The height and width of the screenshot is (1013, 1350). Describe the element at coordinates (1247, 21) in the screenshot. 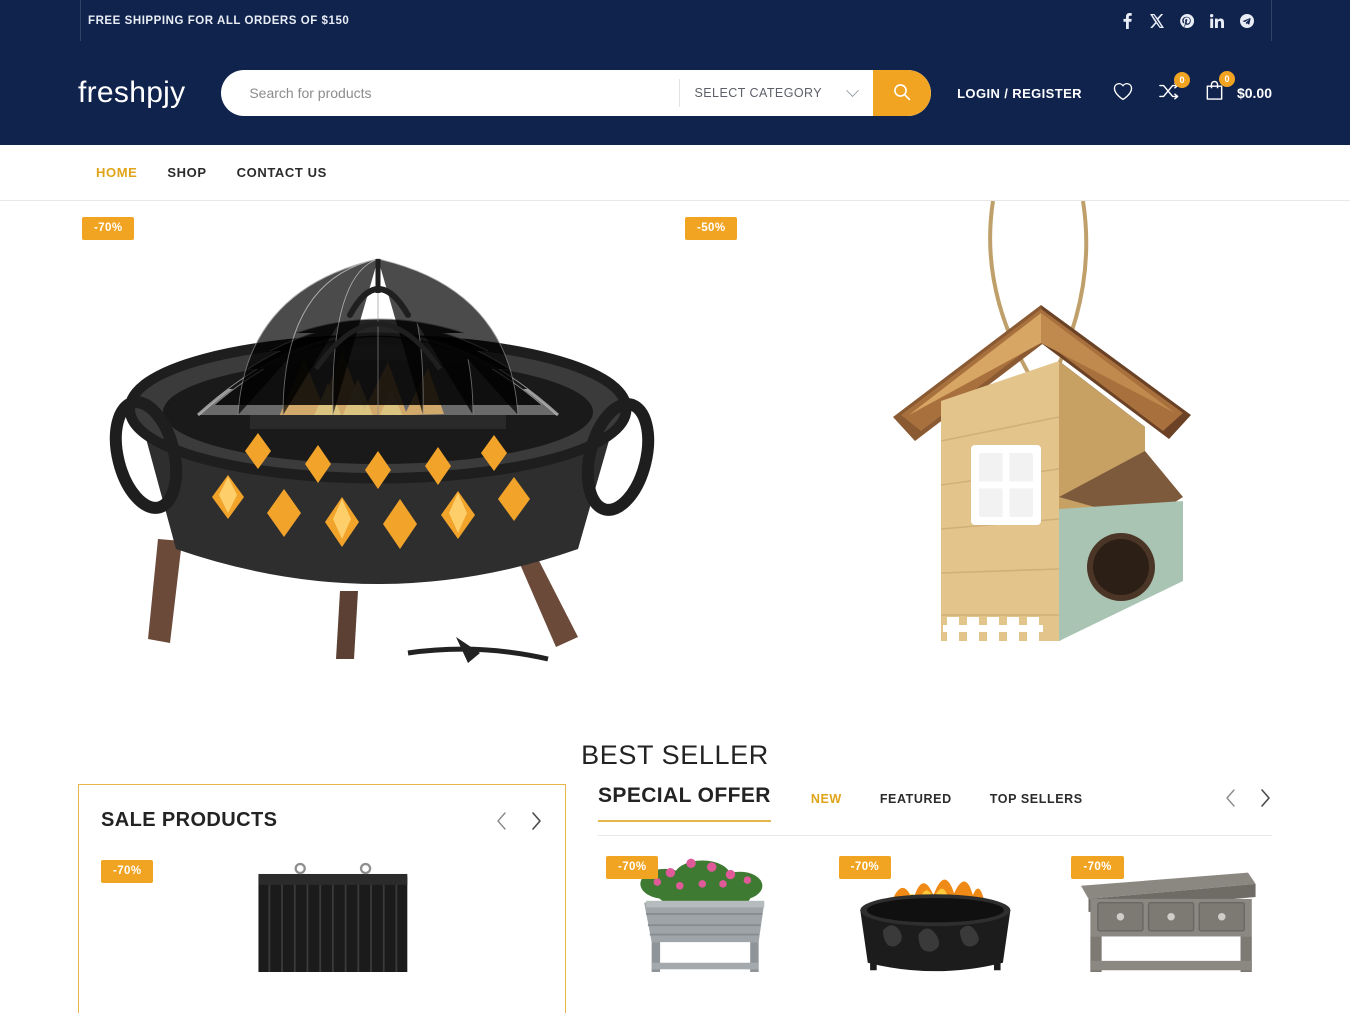

I see `telegram-icon` at that location.